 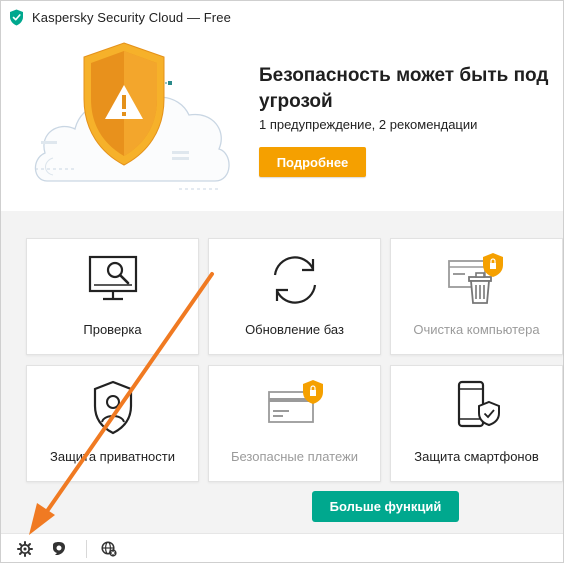 What do you see at coordinates (132, 116) in the screenshot?
I see `warning-shield-icon` at bounding box center [132, 116].